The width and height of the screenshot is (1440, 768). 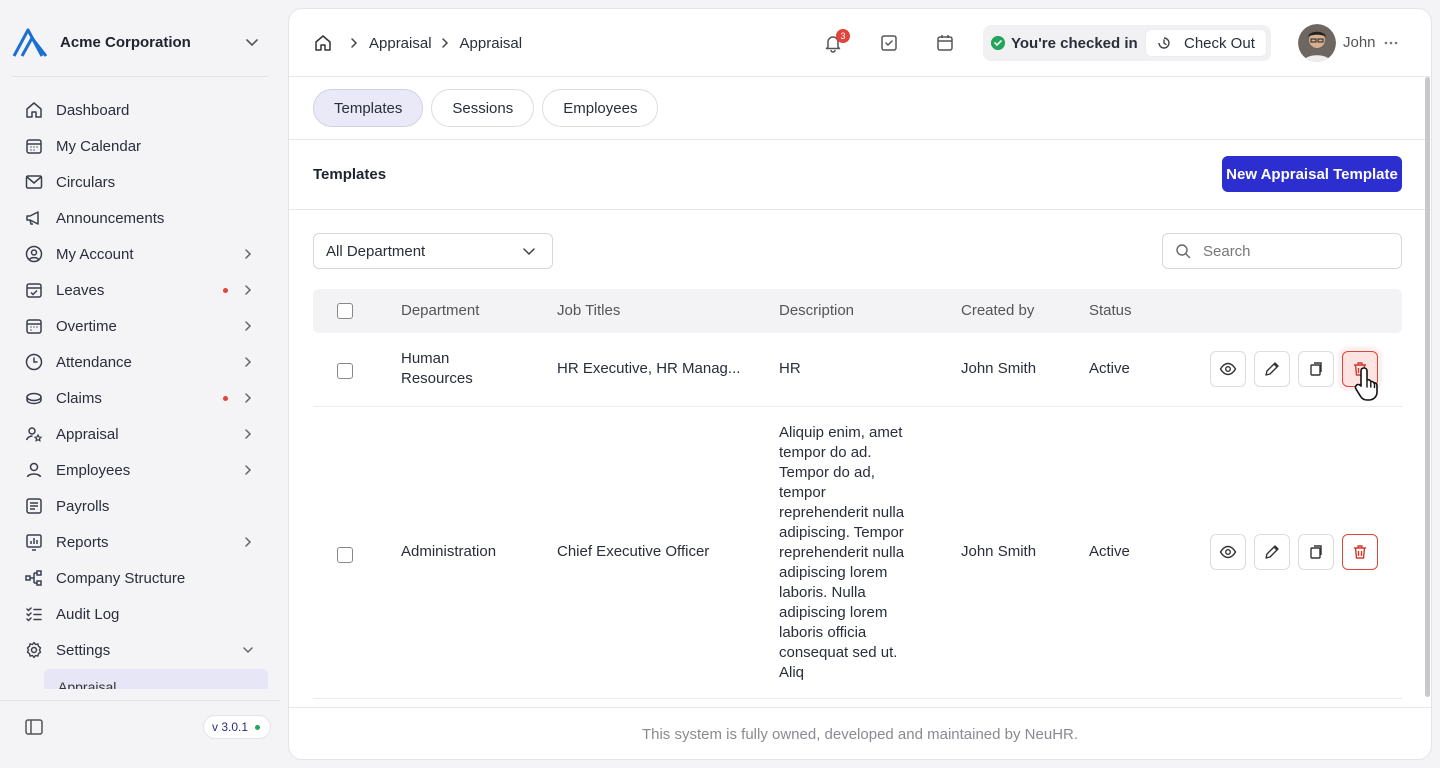 I want to click on sidebar-item-my-calendar: My Calendar, so click(x=142, y=146).